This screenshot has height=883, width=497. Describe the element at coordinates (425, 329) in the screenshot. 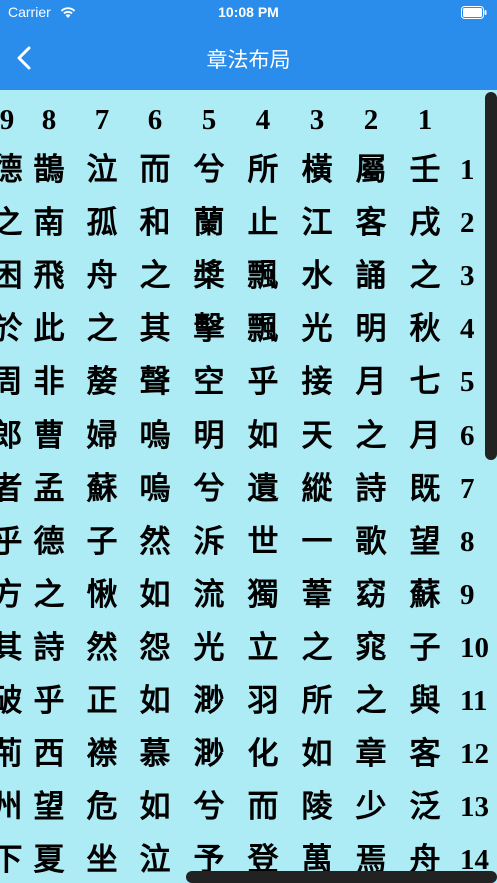

I see `grid-character: 秋` at that location.